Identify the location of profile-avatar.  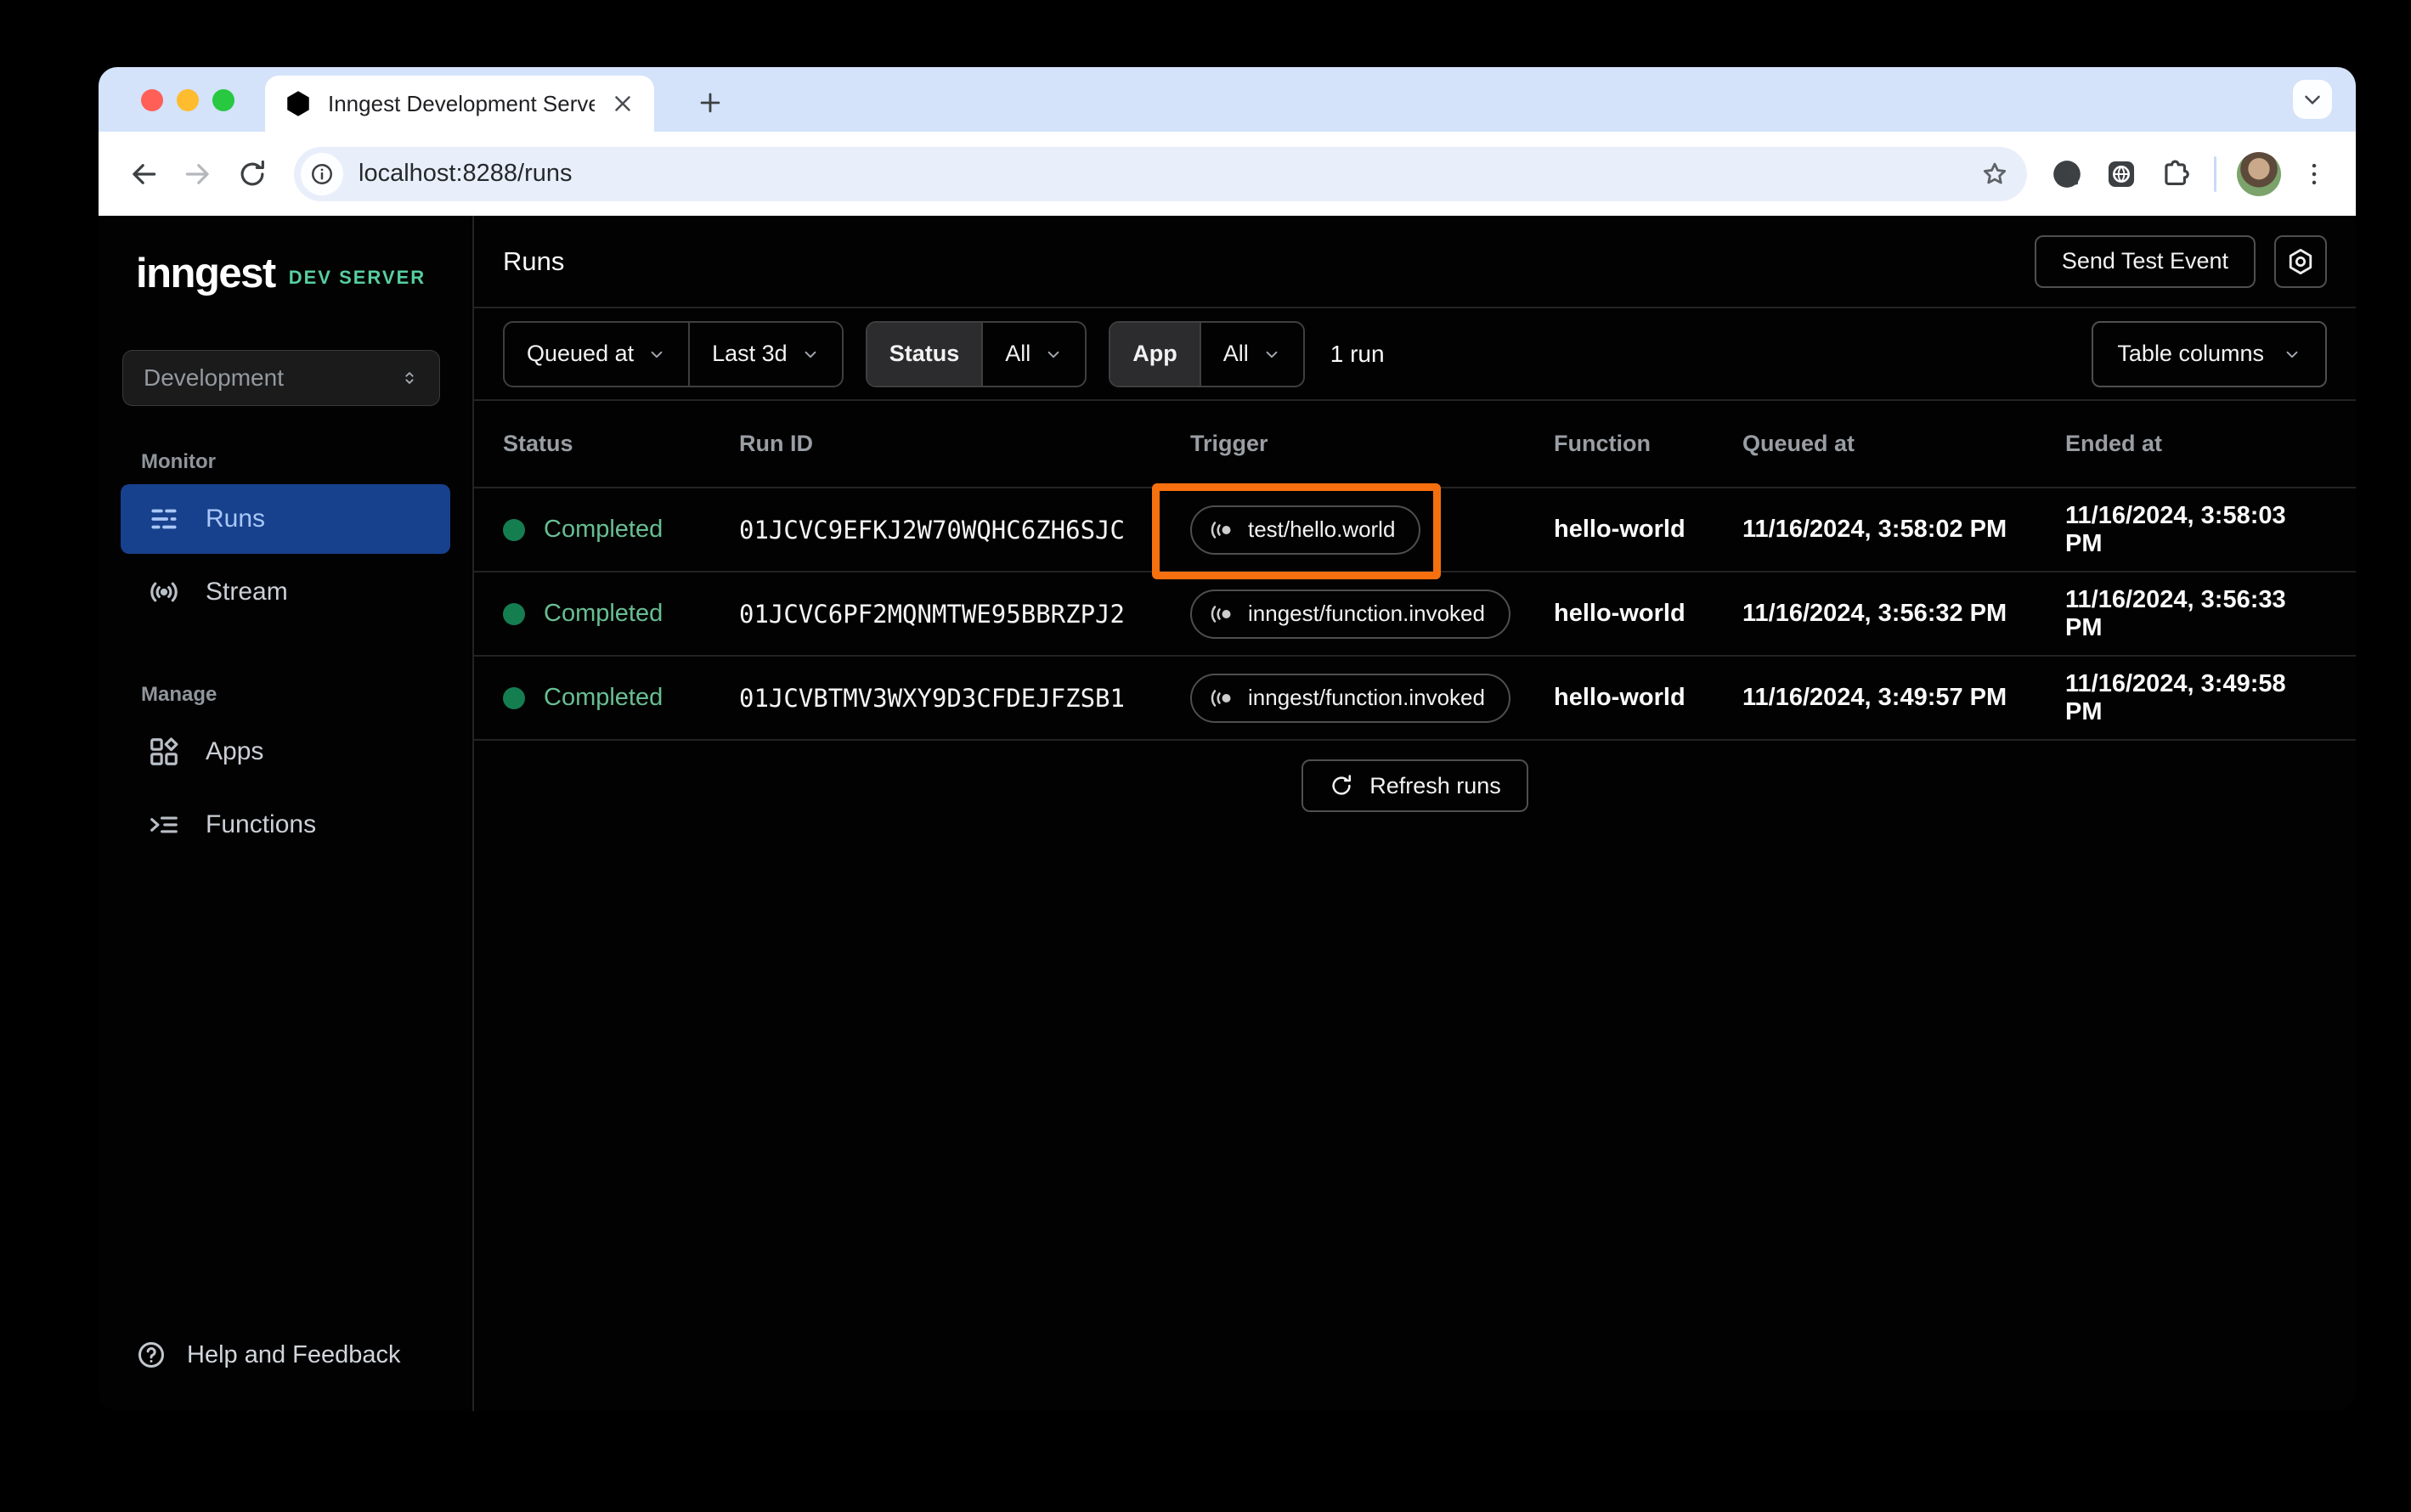
(2259, 173).